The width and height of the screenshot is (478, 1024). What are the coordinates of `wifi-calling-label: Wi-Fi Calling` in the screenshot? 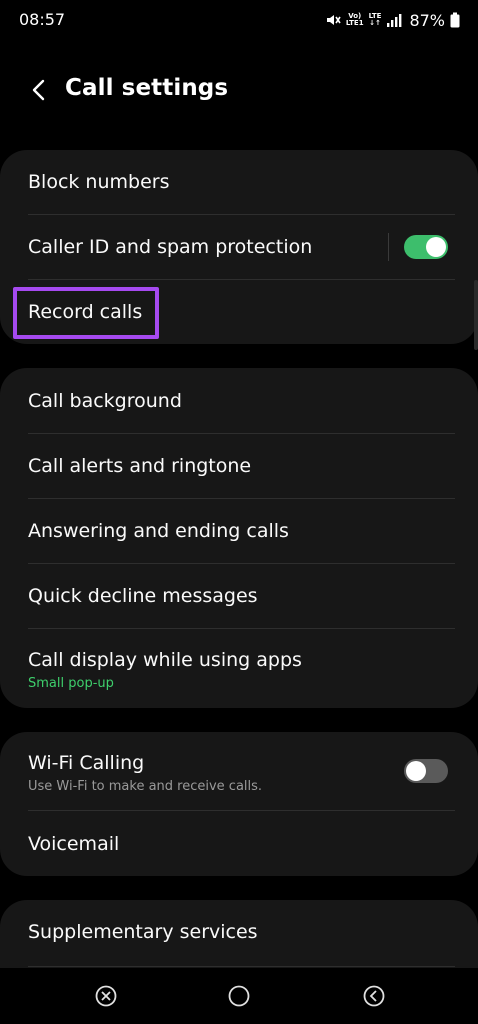 It's located at (86, 763).